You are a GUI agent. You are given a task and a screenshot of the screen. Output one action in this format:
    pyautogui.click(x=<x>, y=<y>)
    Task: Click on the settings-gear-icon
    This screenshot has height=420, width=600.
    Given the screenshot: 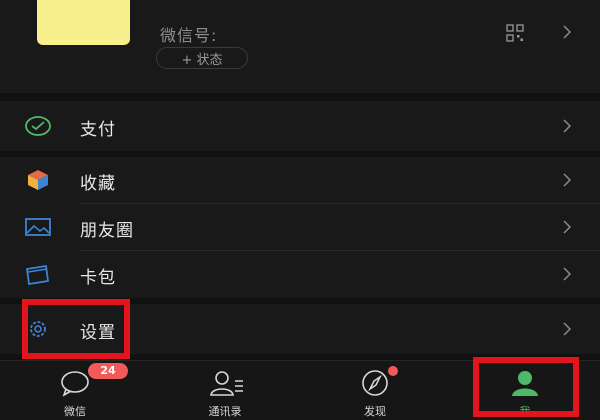 What is the action you would take?
    pyautogui.click(x=38, y=329)
    